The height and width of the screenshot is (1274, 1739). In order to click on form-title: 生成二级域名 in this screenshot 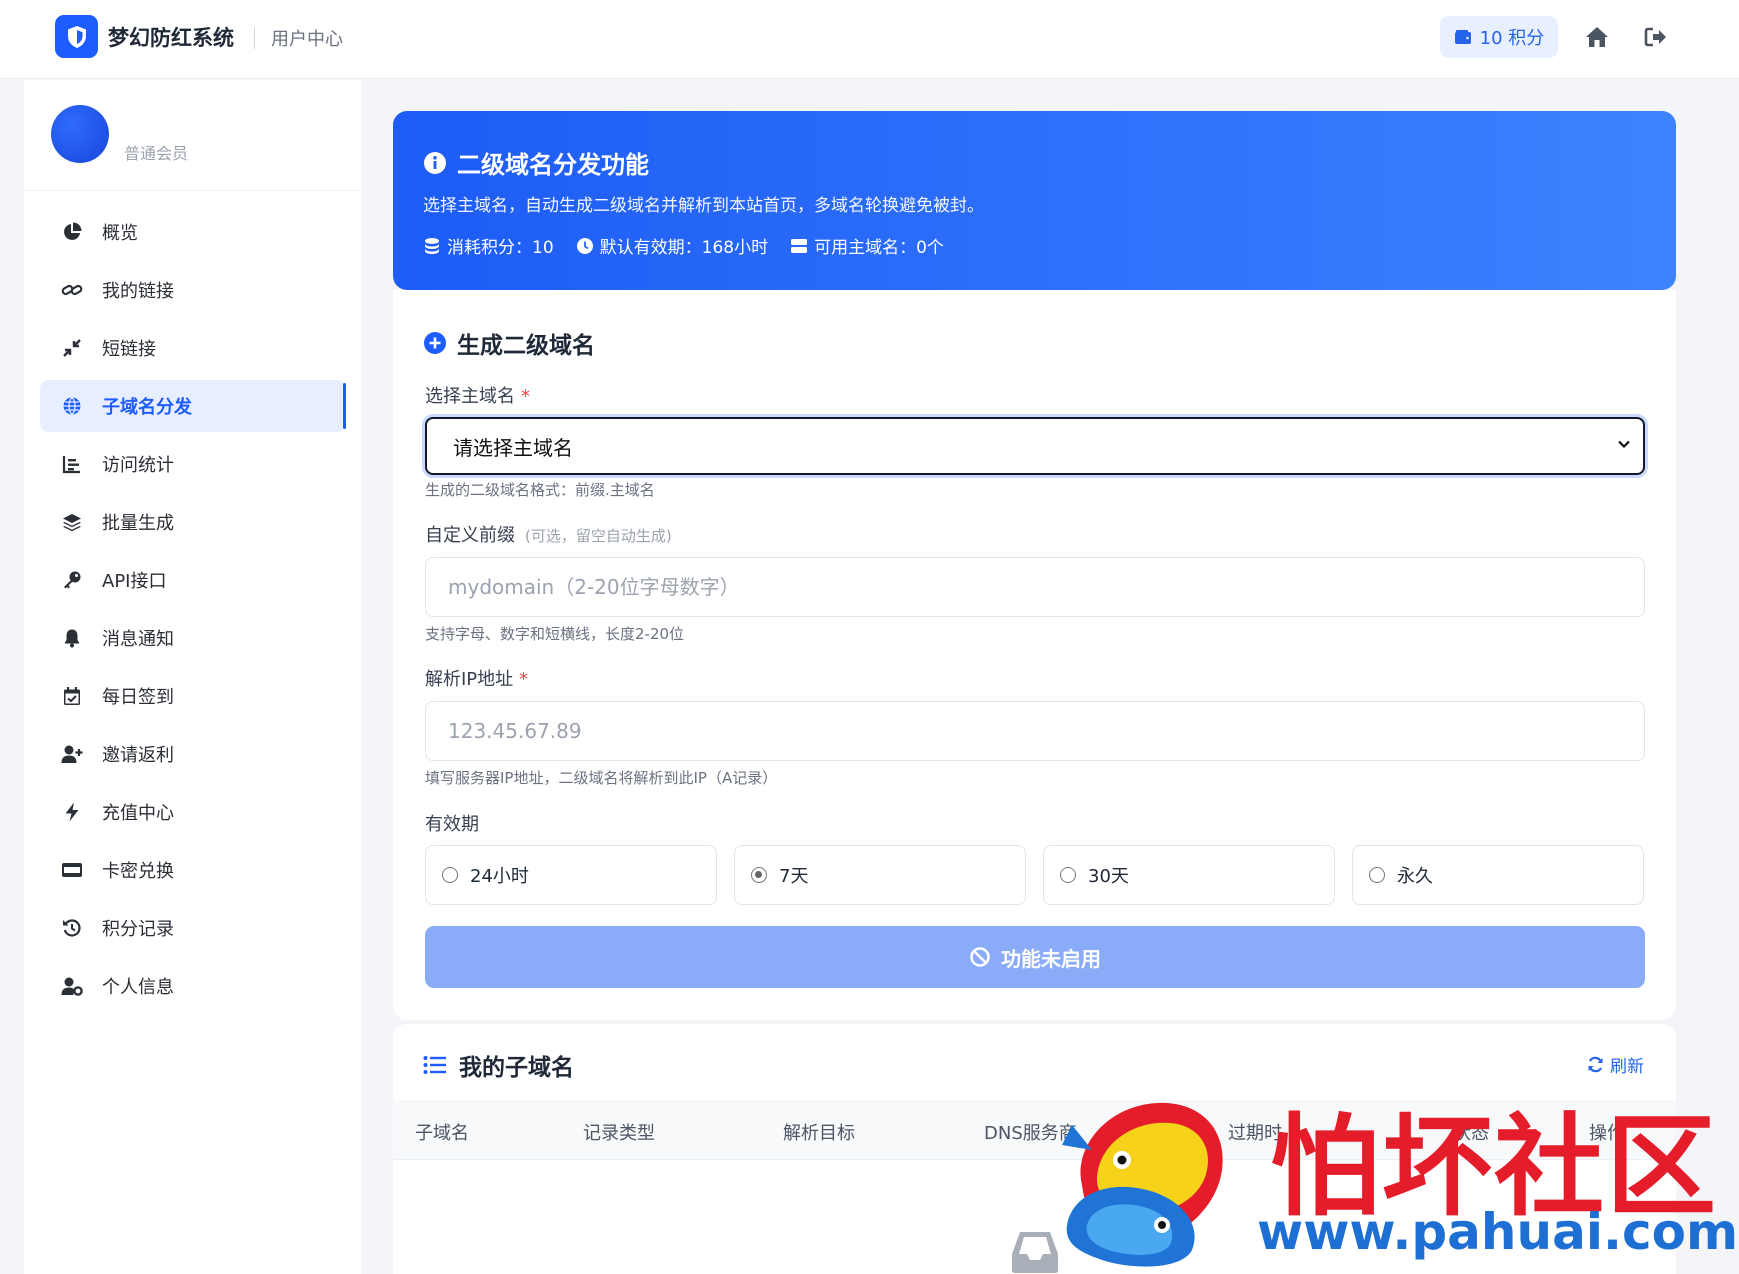, I will do `click(509, 343)`.